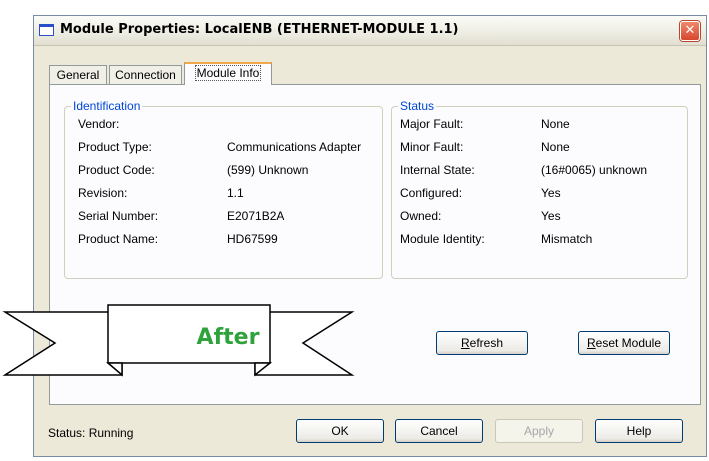 The width and height of the screenshot is (709, 461). I want to click on internal-state-value: (16#0065) unknown, so click(594, 170).